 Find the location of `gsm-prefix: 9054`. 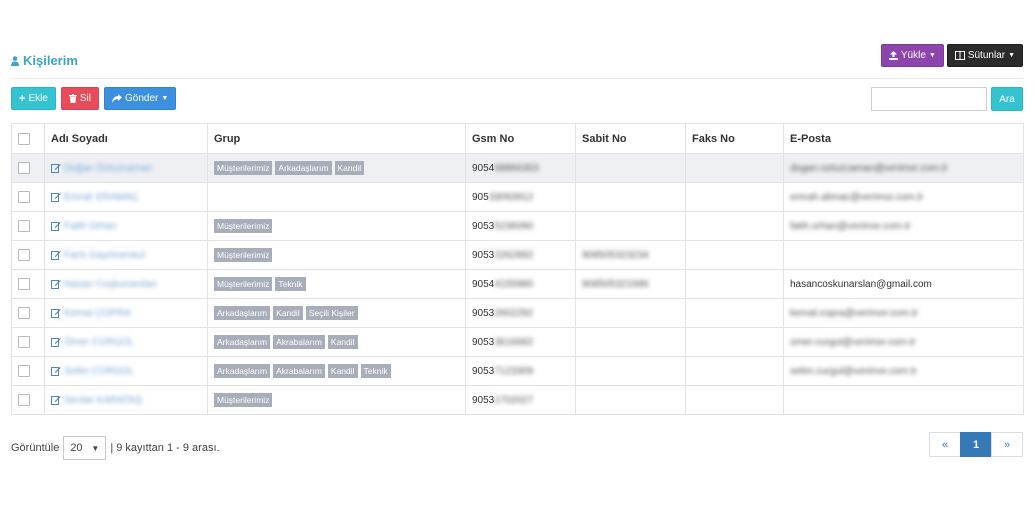

gsm-prefix: 9054 is located at coordinates (483, 284).